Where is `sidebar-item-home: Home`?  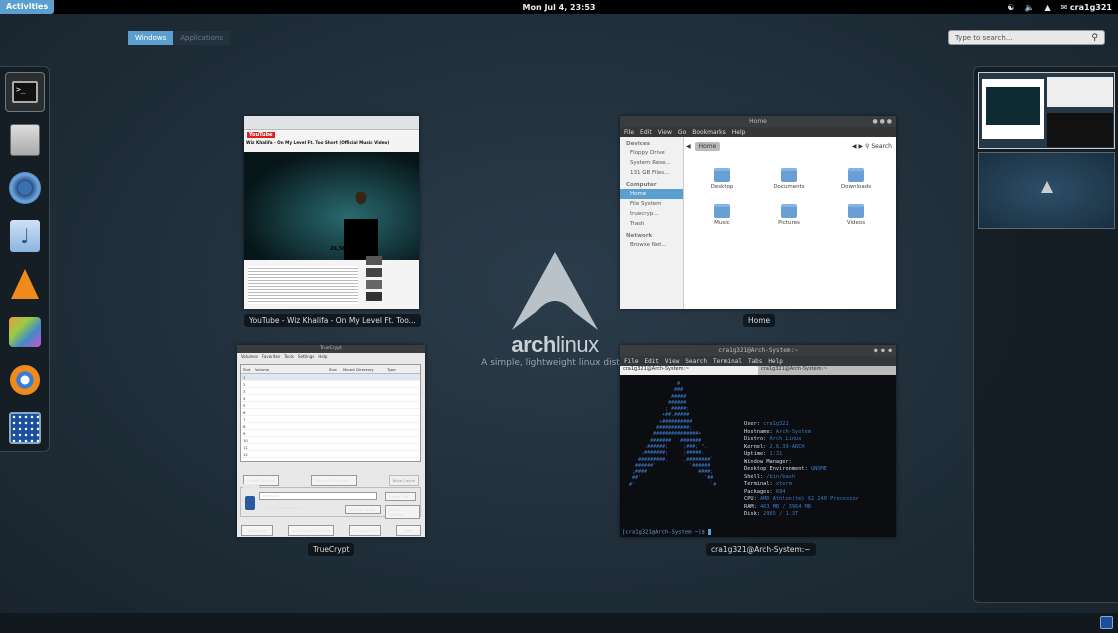
sidebar-item-home: Home is located at coordinates (651, 194).